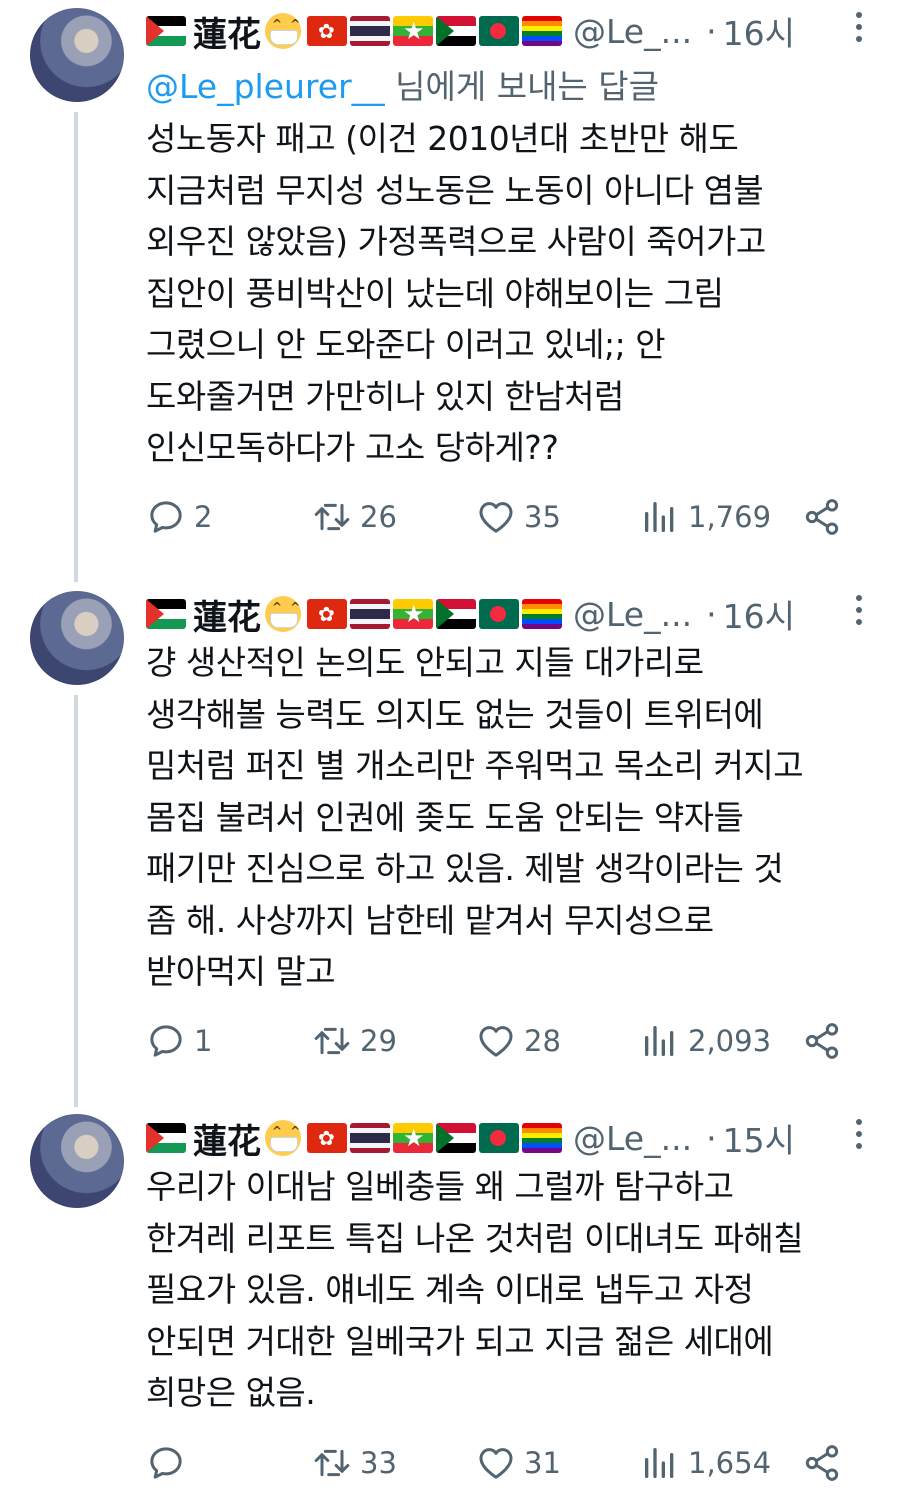  What do you see at coordinates (730, 517) in the screenshot?
I see `views-count: 1,769` at bounding box center [730, 517].